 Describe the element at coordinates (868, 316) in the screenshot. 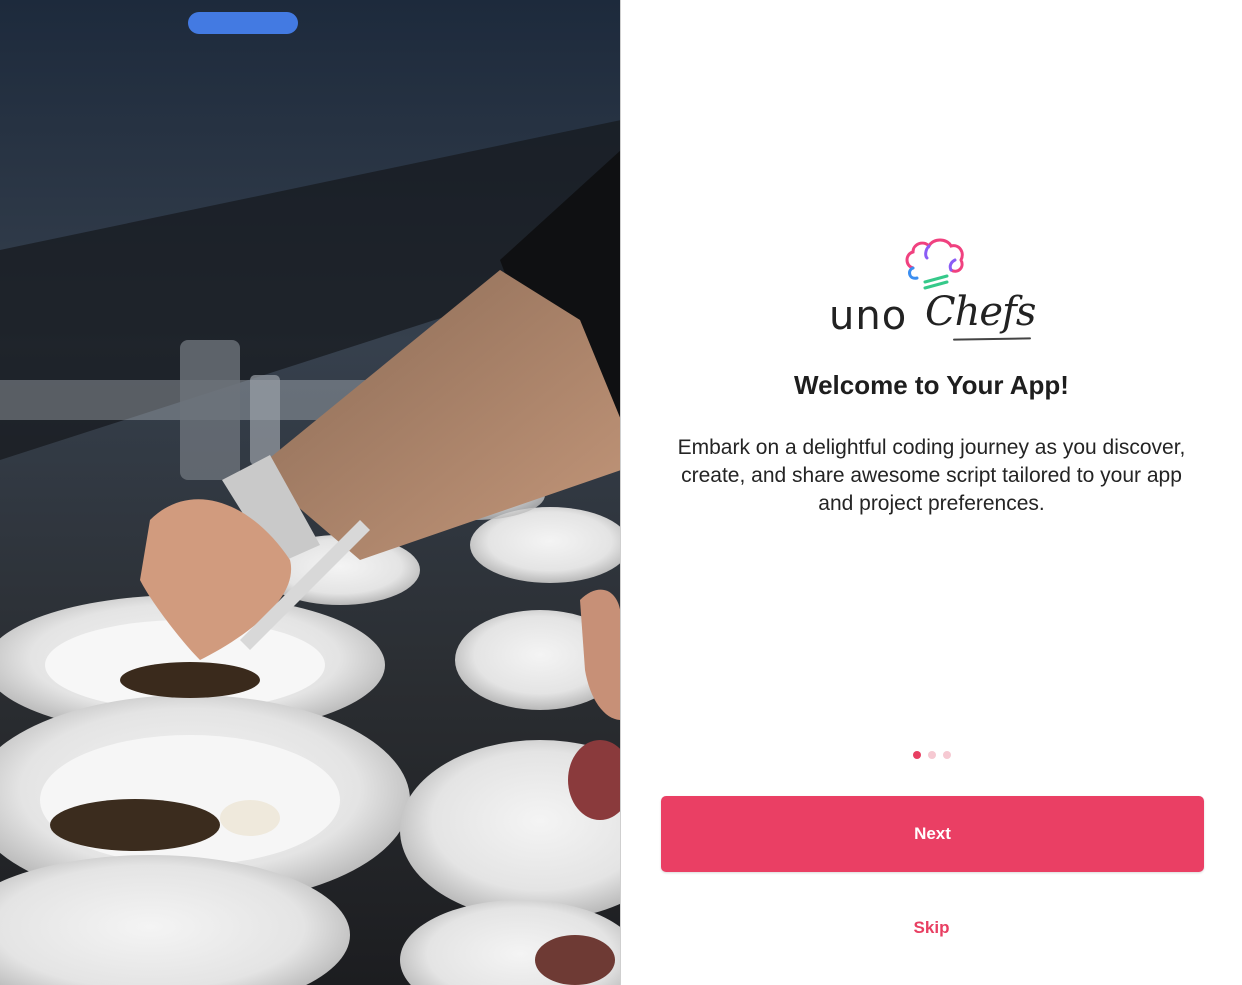

I see `logo-wordmark: uno` at that location.